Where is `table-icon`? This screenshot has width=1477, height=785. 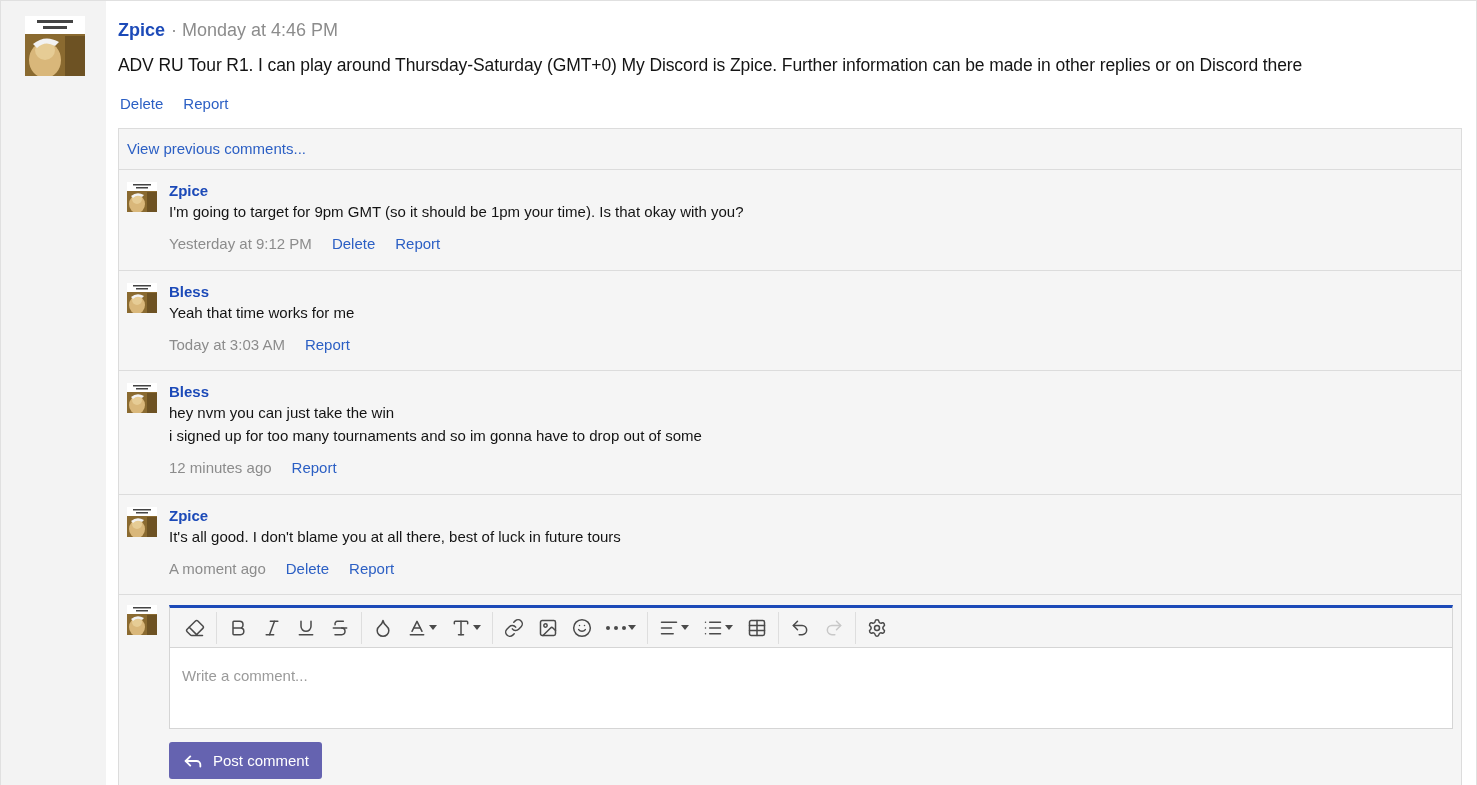
table-icon is located at coordinates (757, 627).